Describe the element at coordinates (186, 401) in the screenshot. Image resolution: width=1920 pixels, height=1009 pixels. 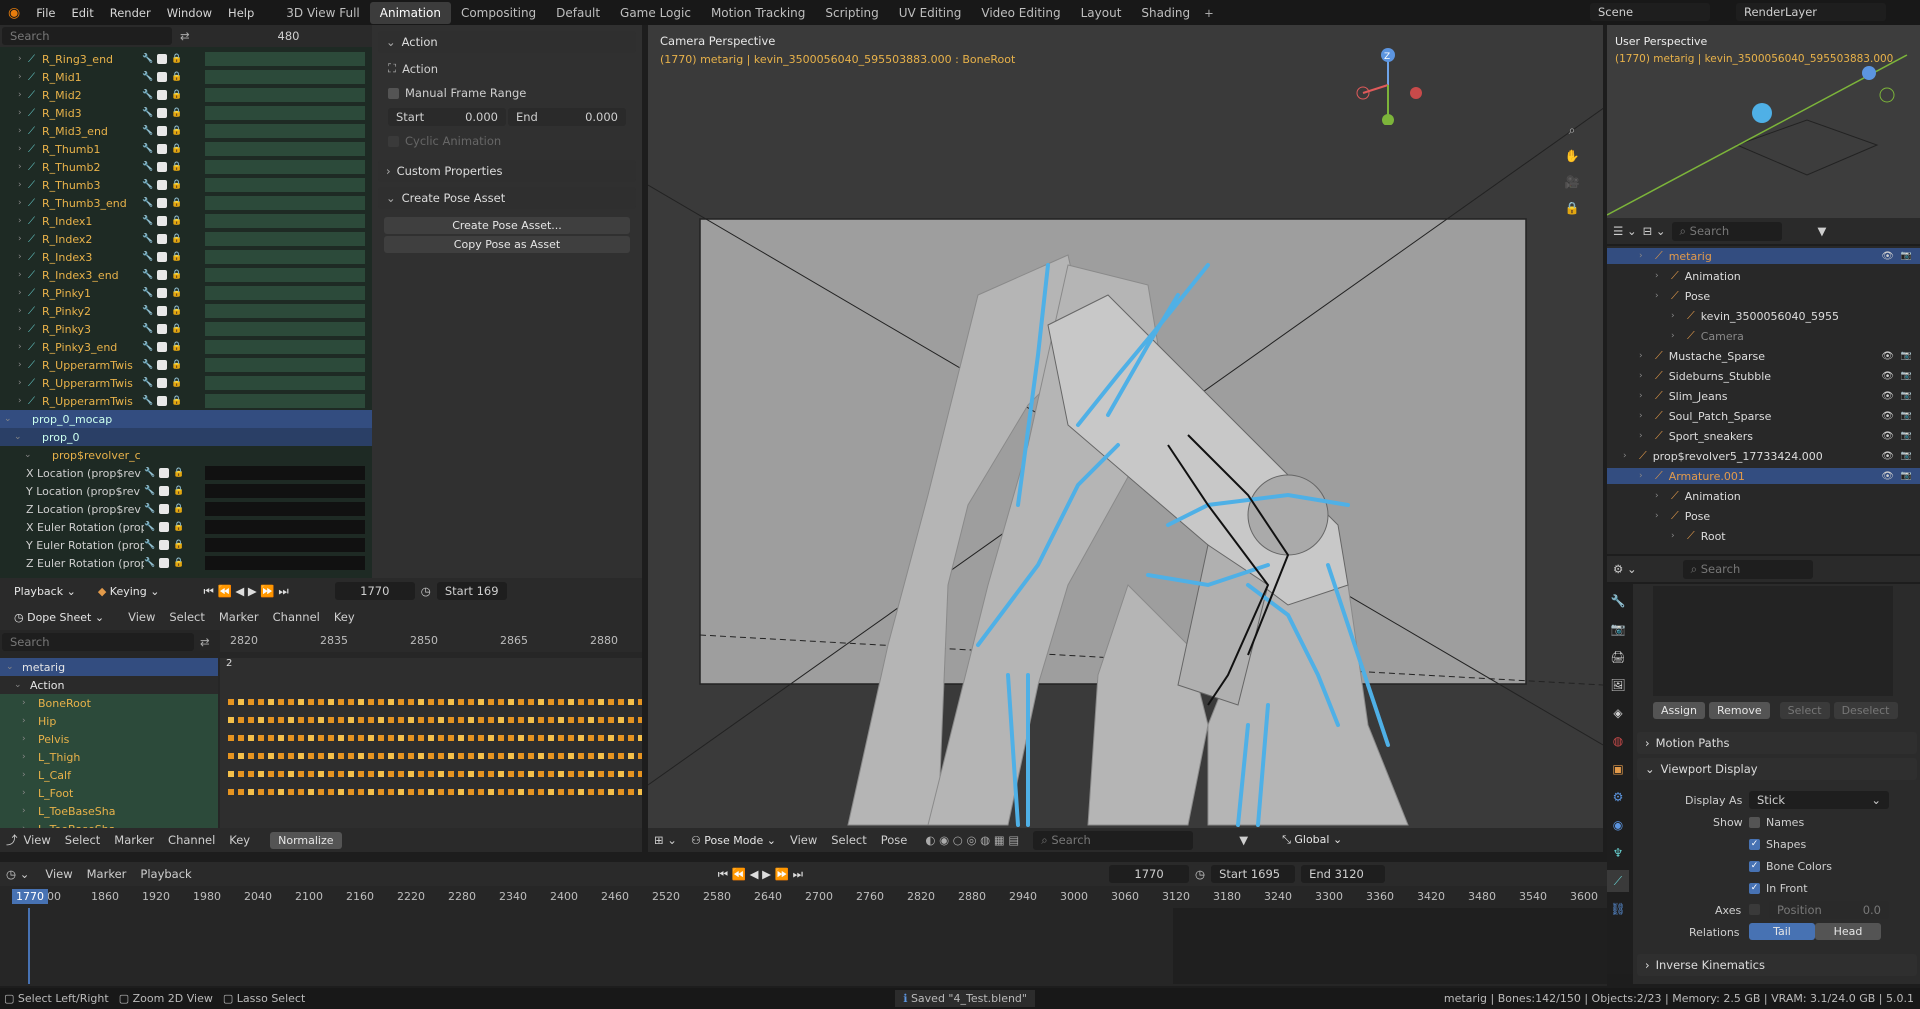
I see `nla-bone-row: › ⟋ R_UpperarmTwis 🔧 🔒` at that location.